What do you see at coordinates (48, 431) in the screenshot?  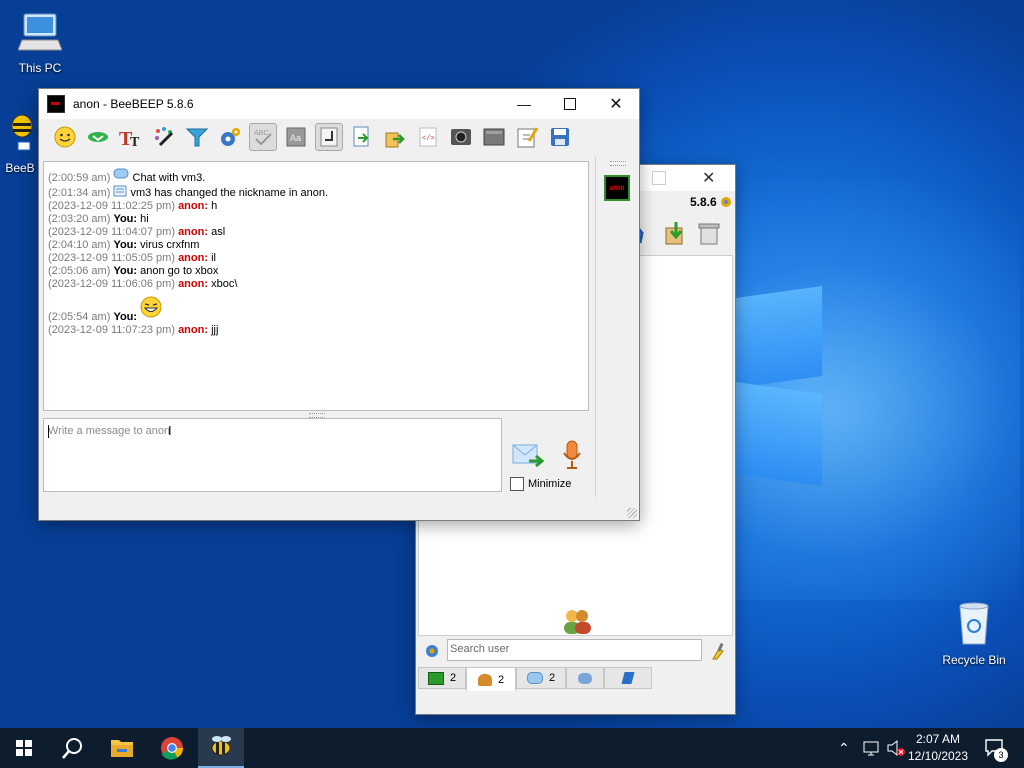 I see `text-caret` at bounding box center [48, 431].